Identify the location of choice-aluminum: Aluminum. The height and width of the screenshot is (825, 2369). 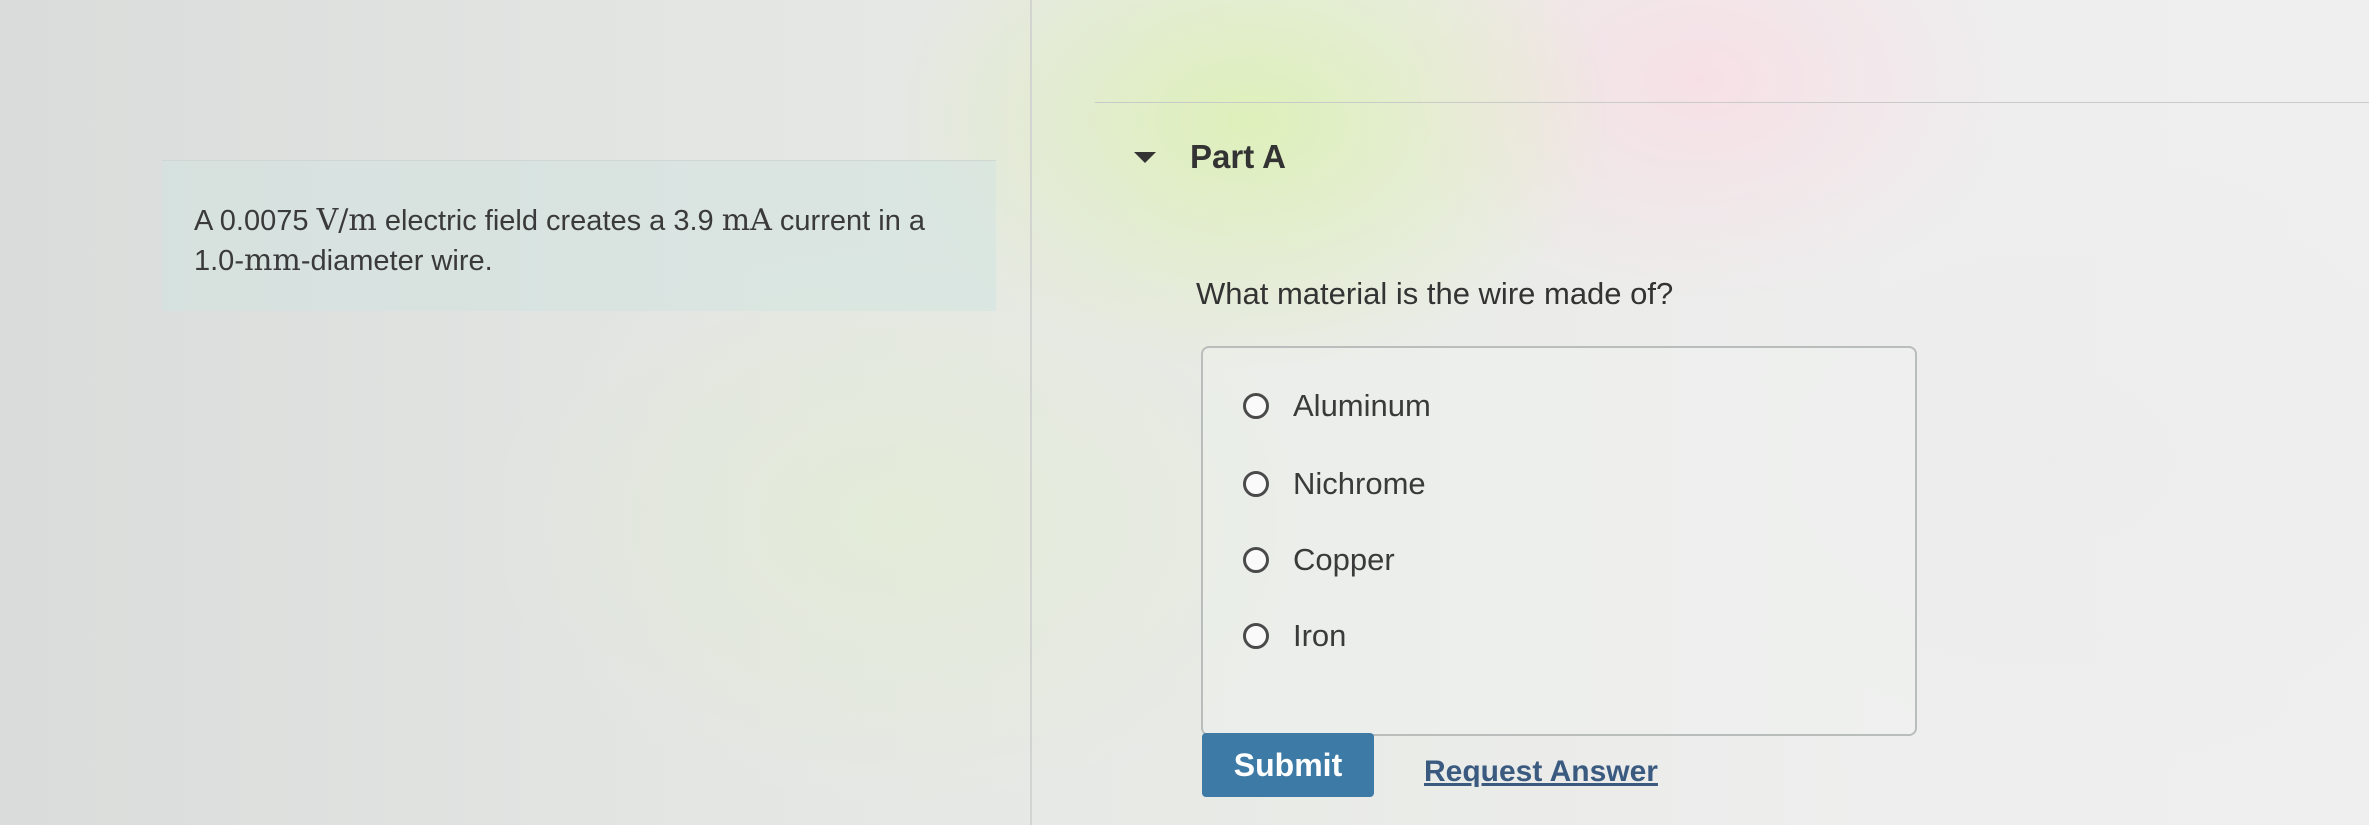
(1337, 406).